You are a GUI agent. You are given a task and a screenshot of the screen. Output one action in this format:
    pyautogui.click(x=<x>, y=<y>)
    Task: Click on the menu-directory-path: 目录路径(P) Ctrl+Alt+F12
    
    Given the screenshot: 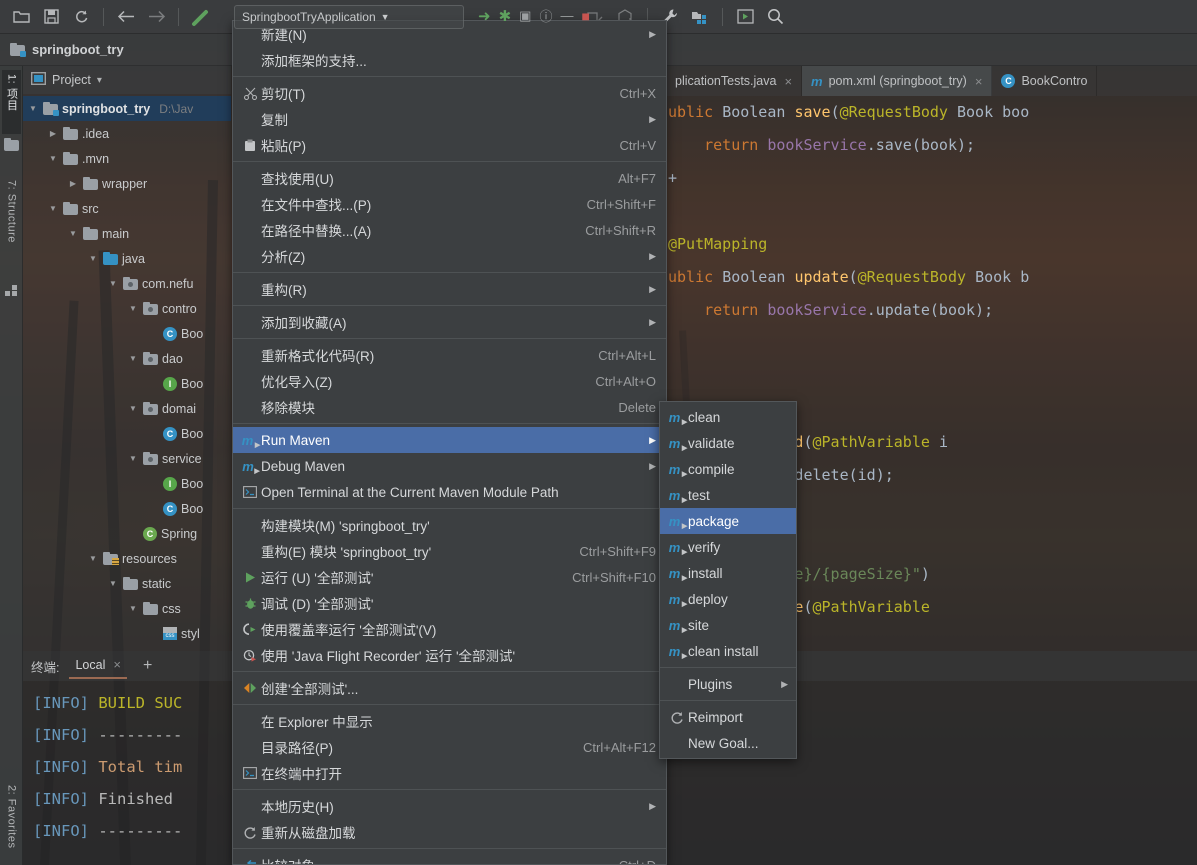 What is the action you would take?
    pyautogui.click(x=449, y=747)
    